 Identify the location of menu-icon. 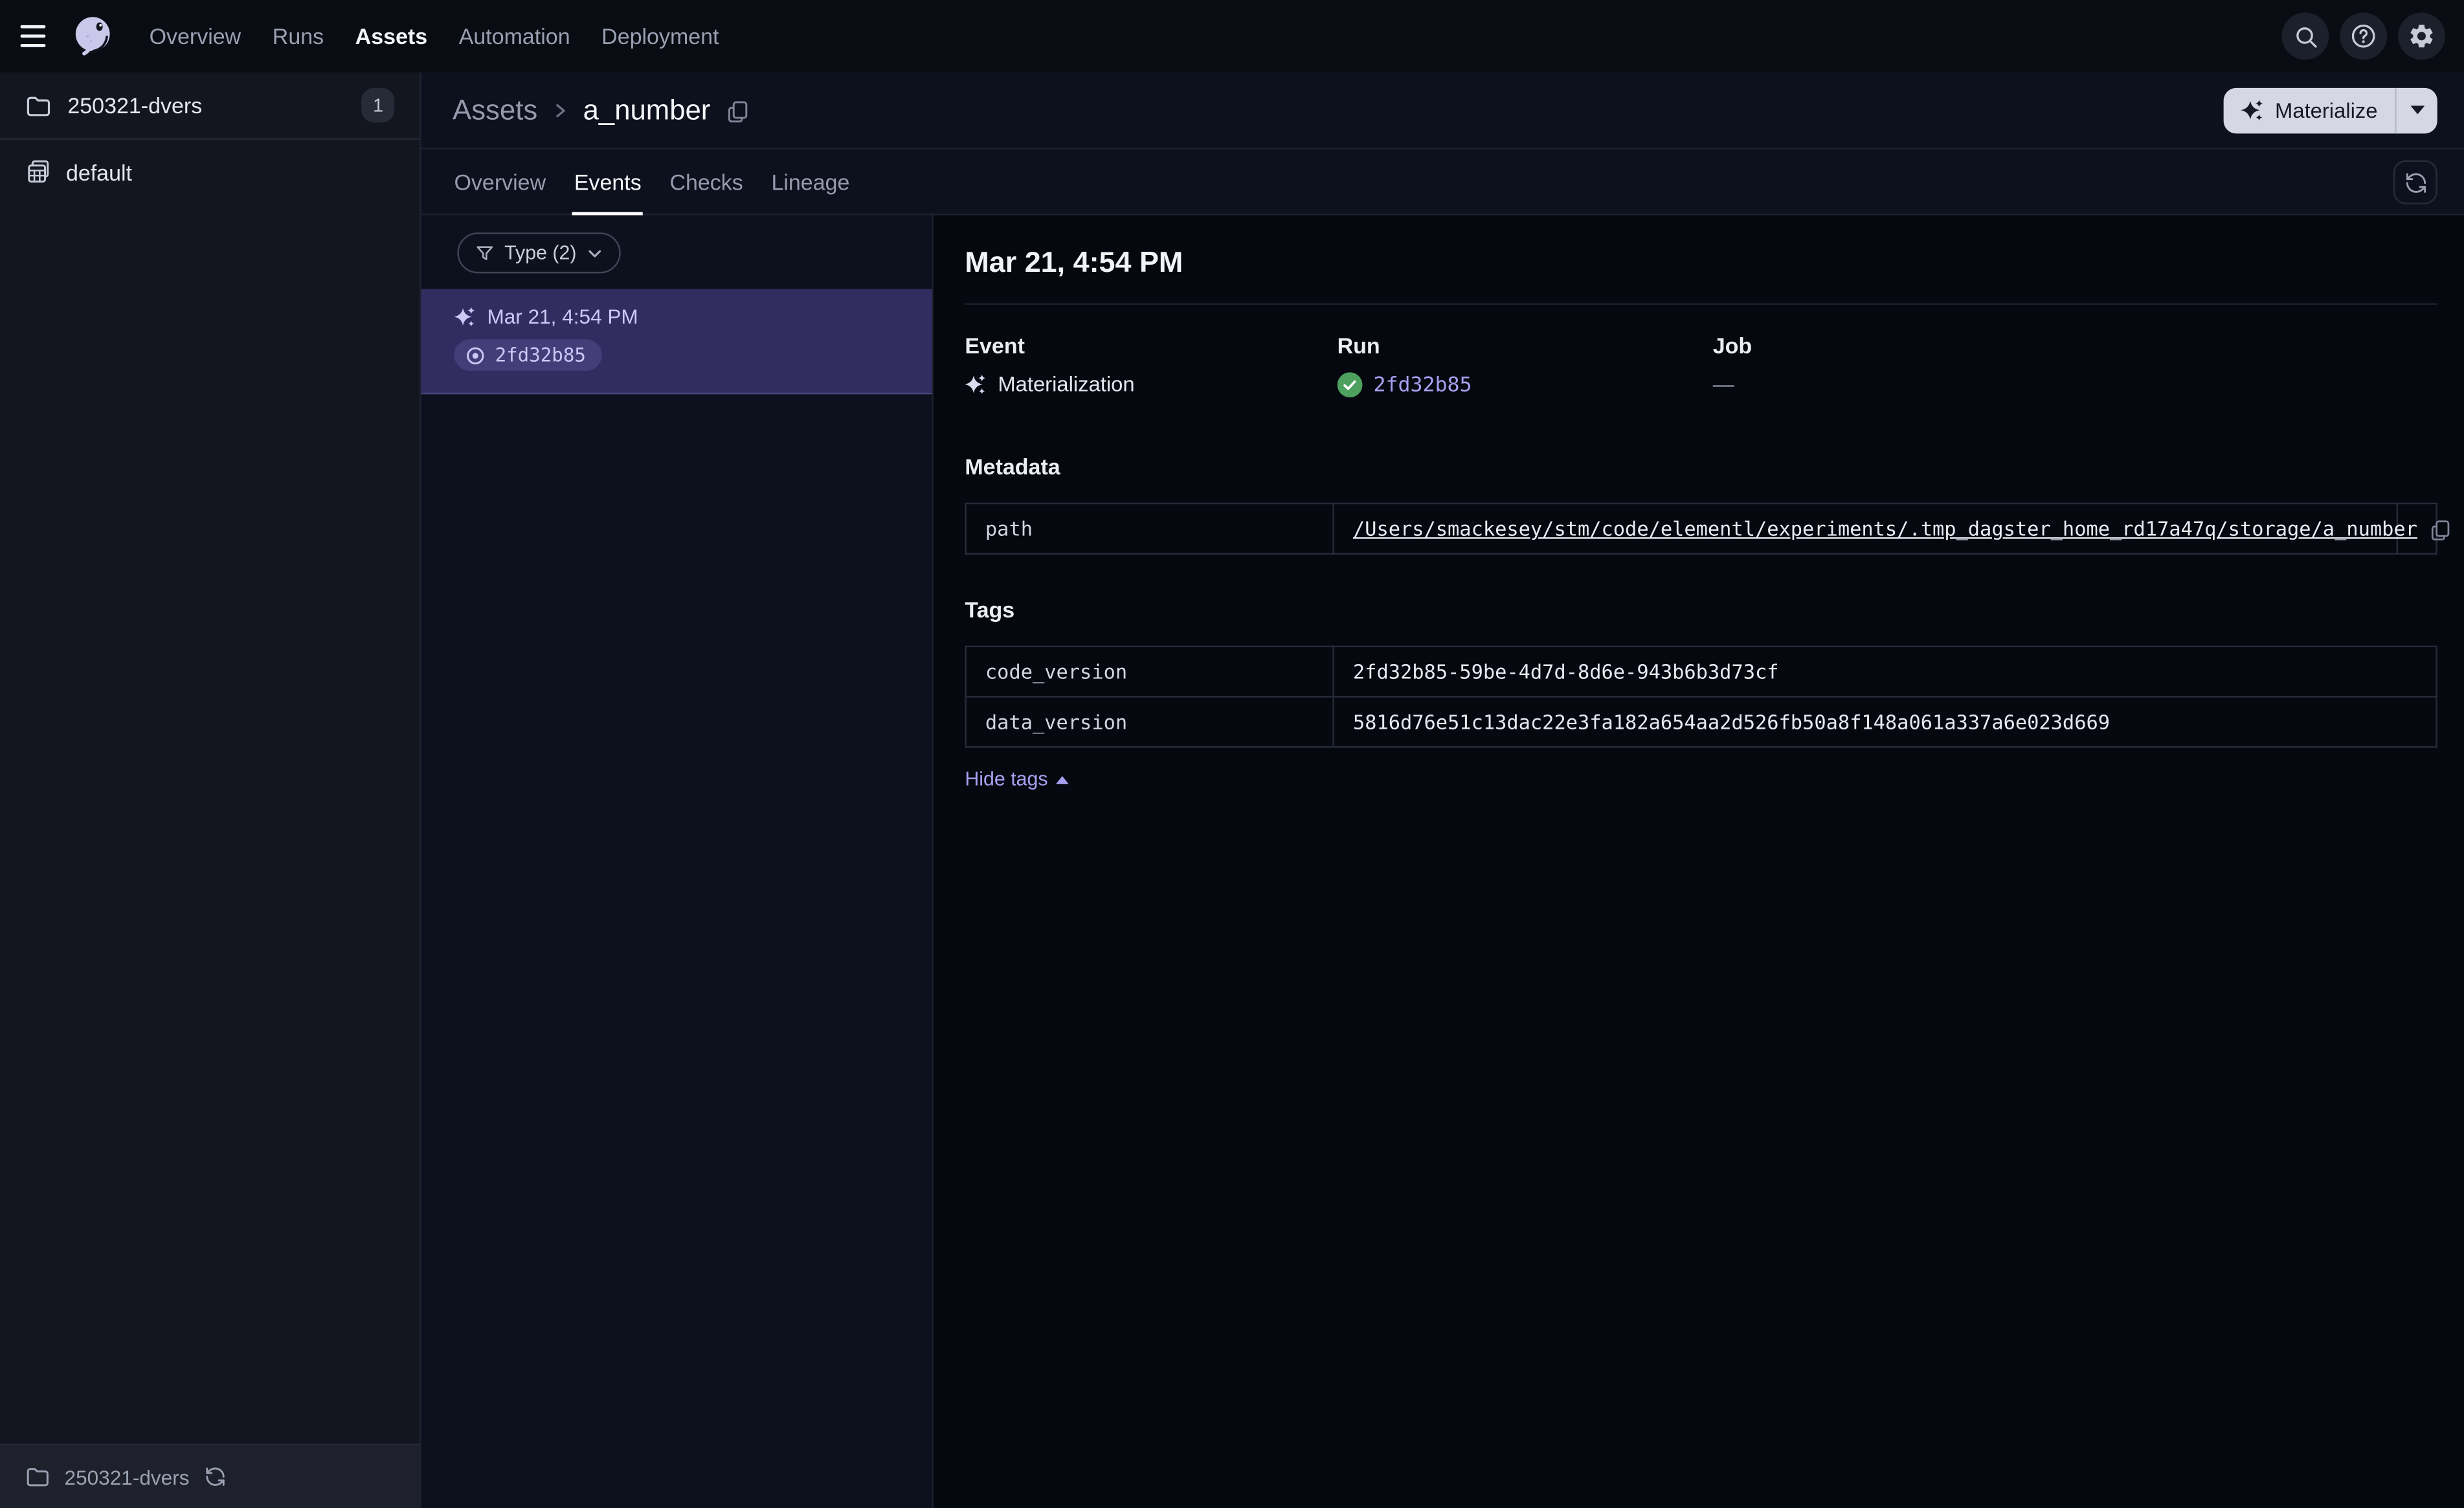
(36, 37).